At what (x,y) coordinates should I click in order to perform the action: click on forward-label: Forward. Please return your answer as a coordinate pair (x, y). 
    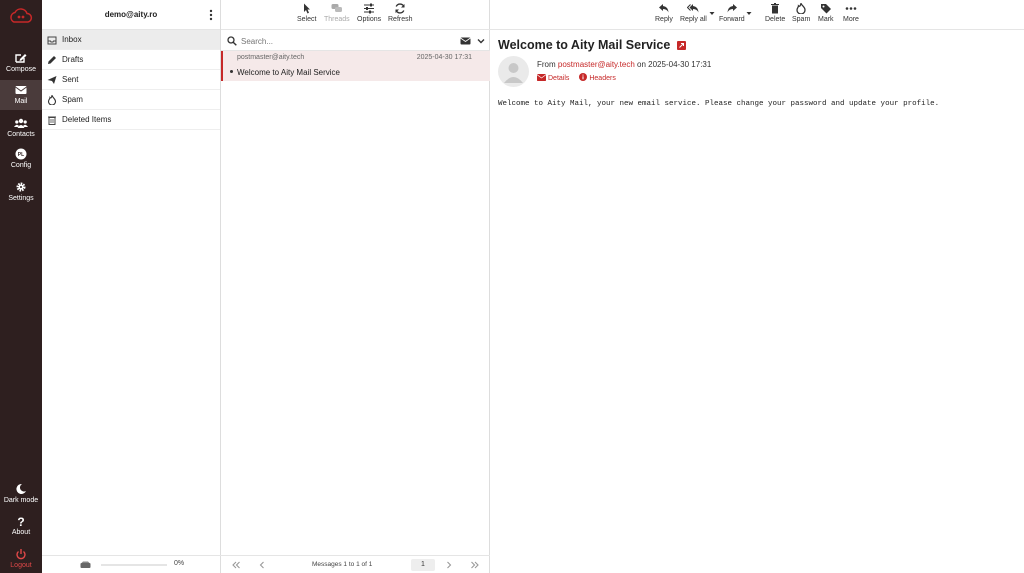
    Looking at the image, I should click on (732, 19).